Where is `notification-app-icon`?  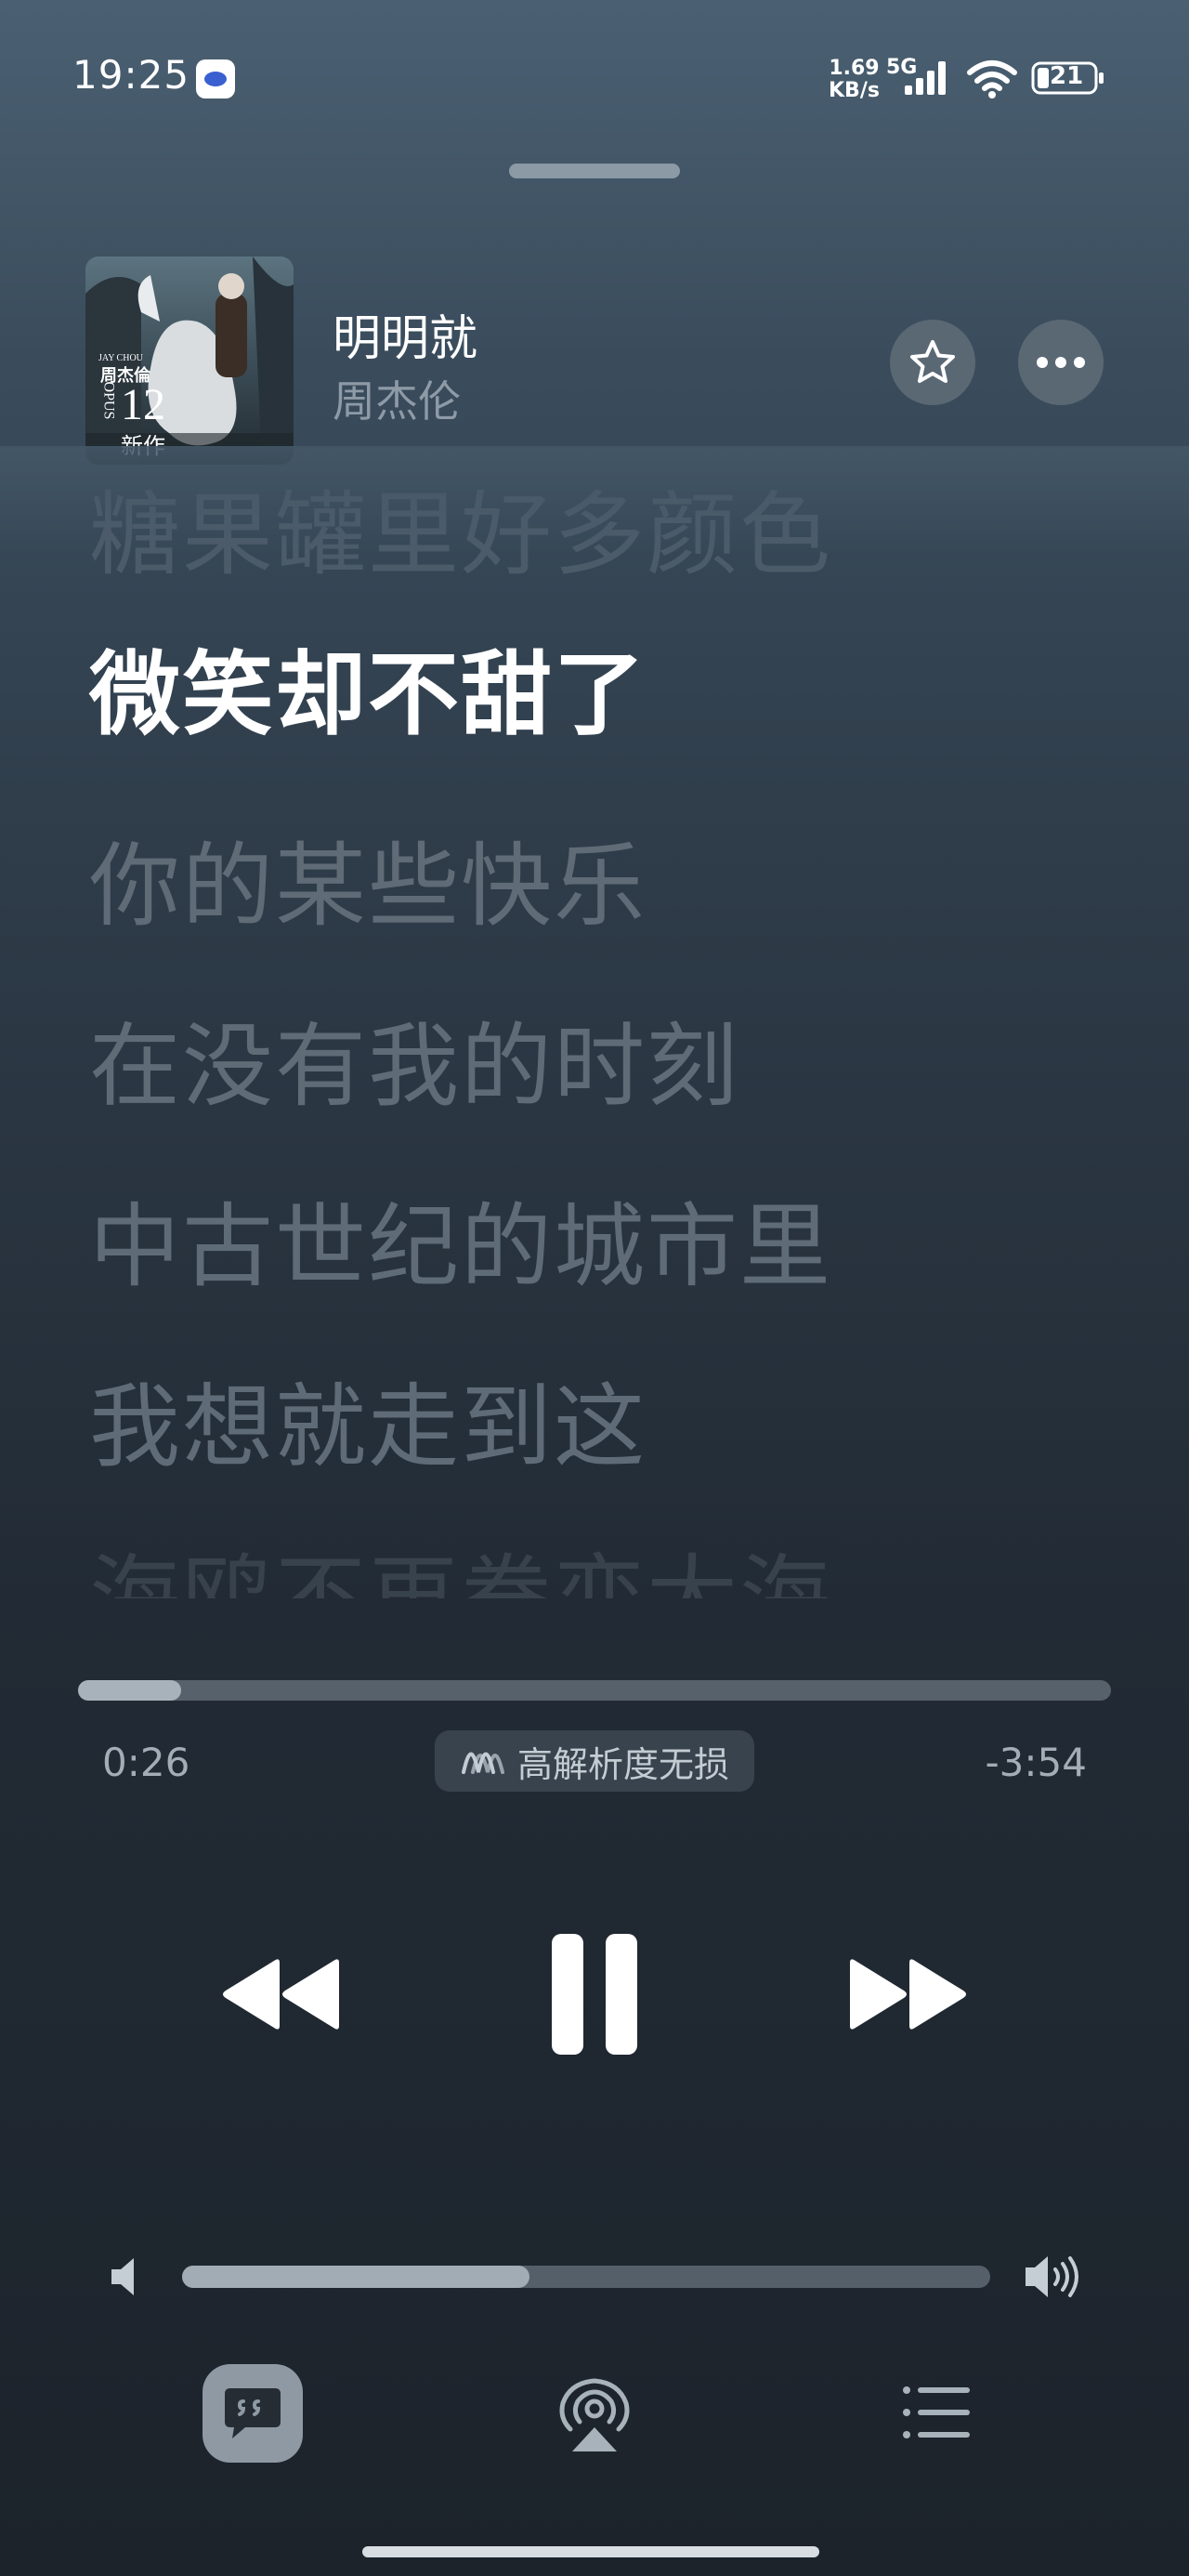
notification-app-icon is located at coordinates (215, 79).